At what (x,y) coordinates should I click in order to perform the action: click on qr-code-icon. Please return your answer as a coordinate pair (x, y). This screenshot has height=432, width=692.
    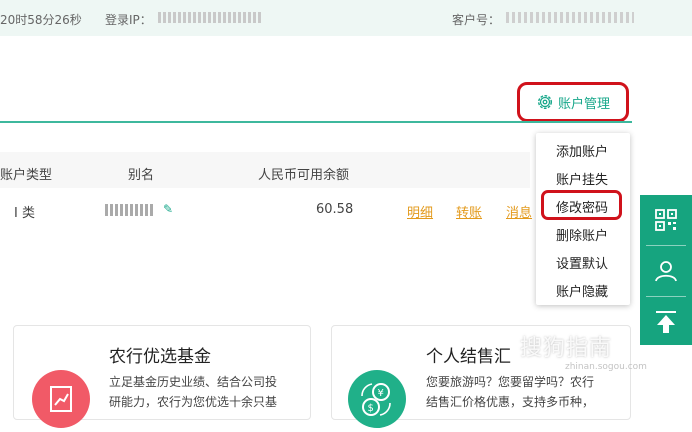
    Looking at the image, I should click on (666, 220).